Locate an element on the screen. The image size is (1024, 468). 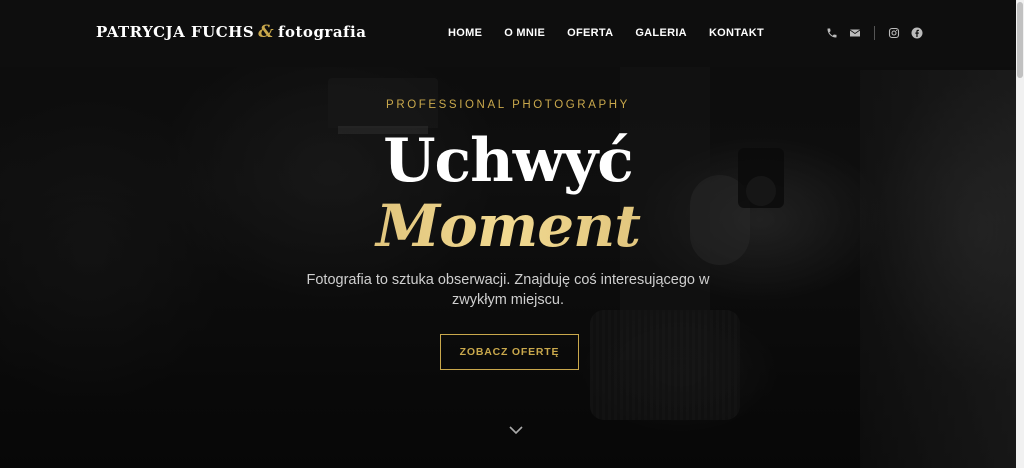
mail-icon is located at coordinates (855, 33).